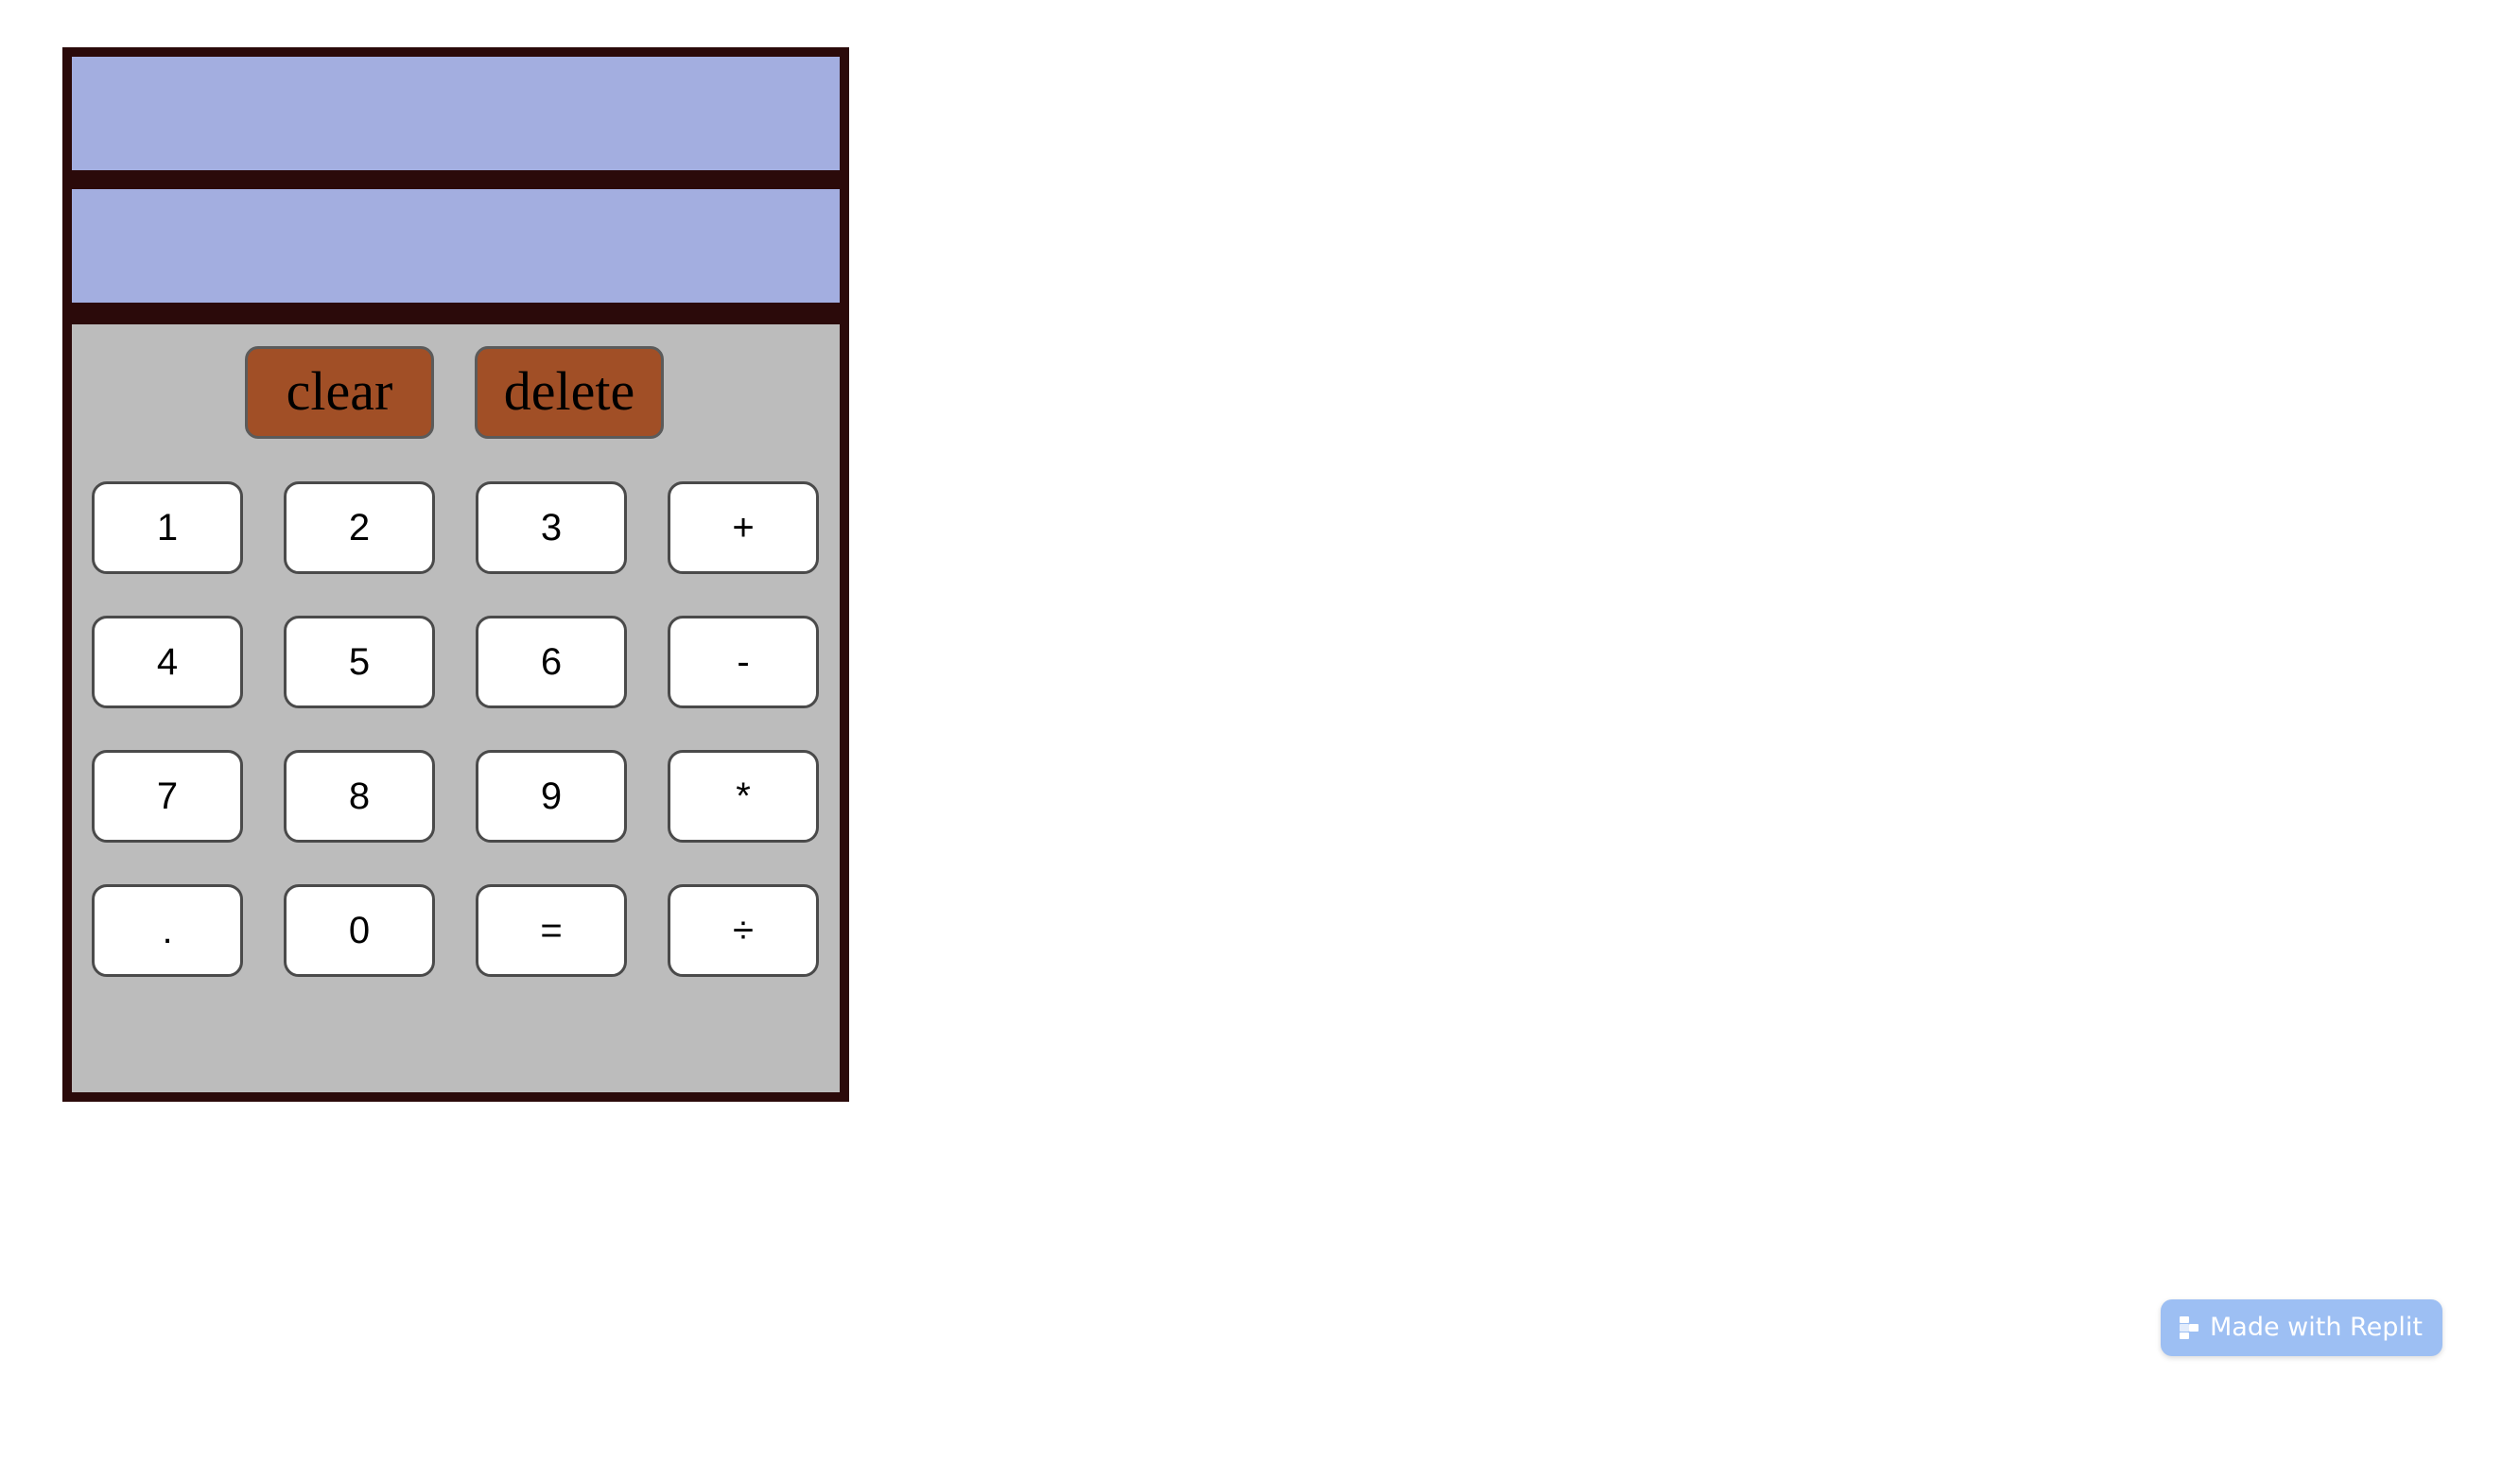  Describe the element at coordinates (743, 931) in the screenshot. I see `key-divide: ÷` at that location.